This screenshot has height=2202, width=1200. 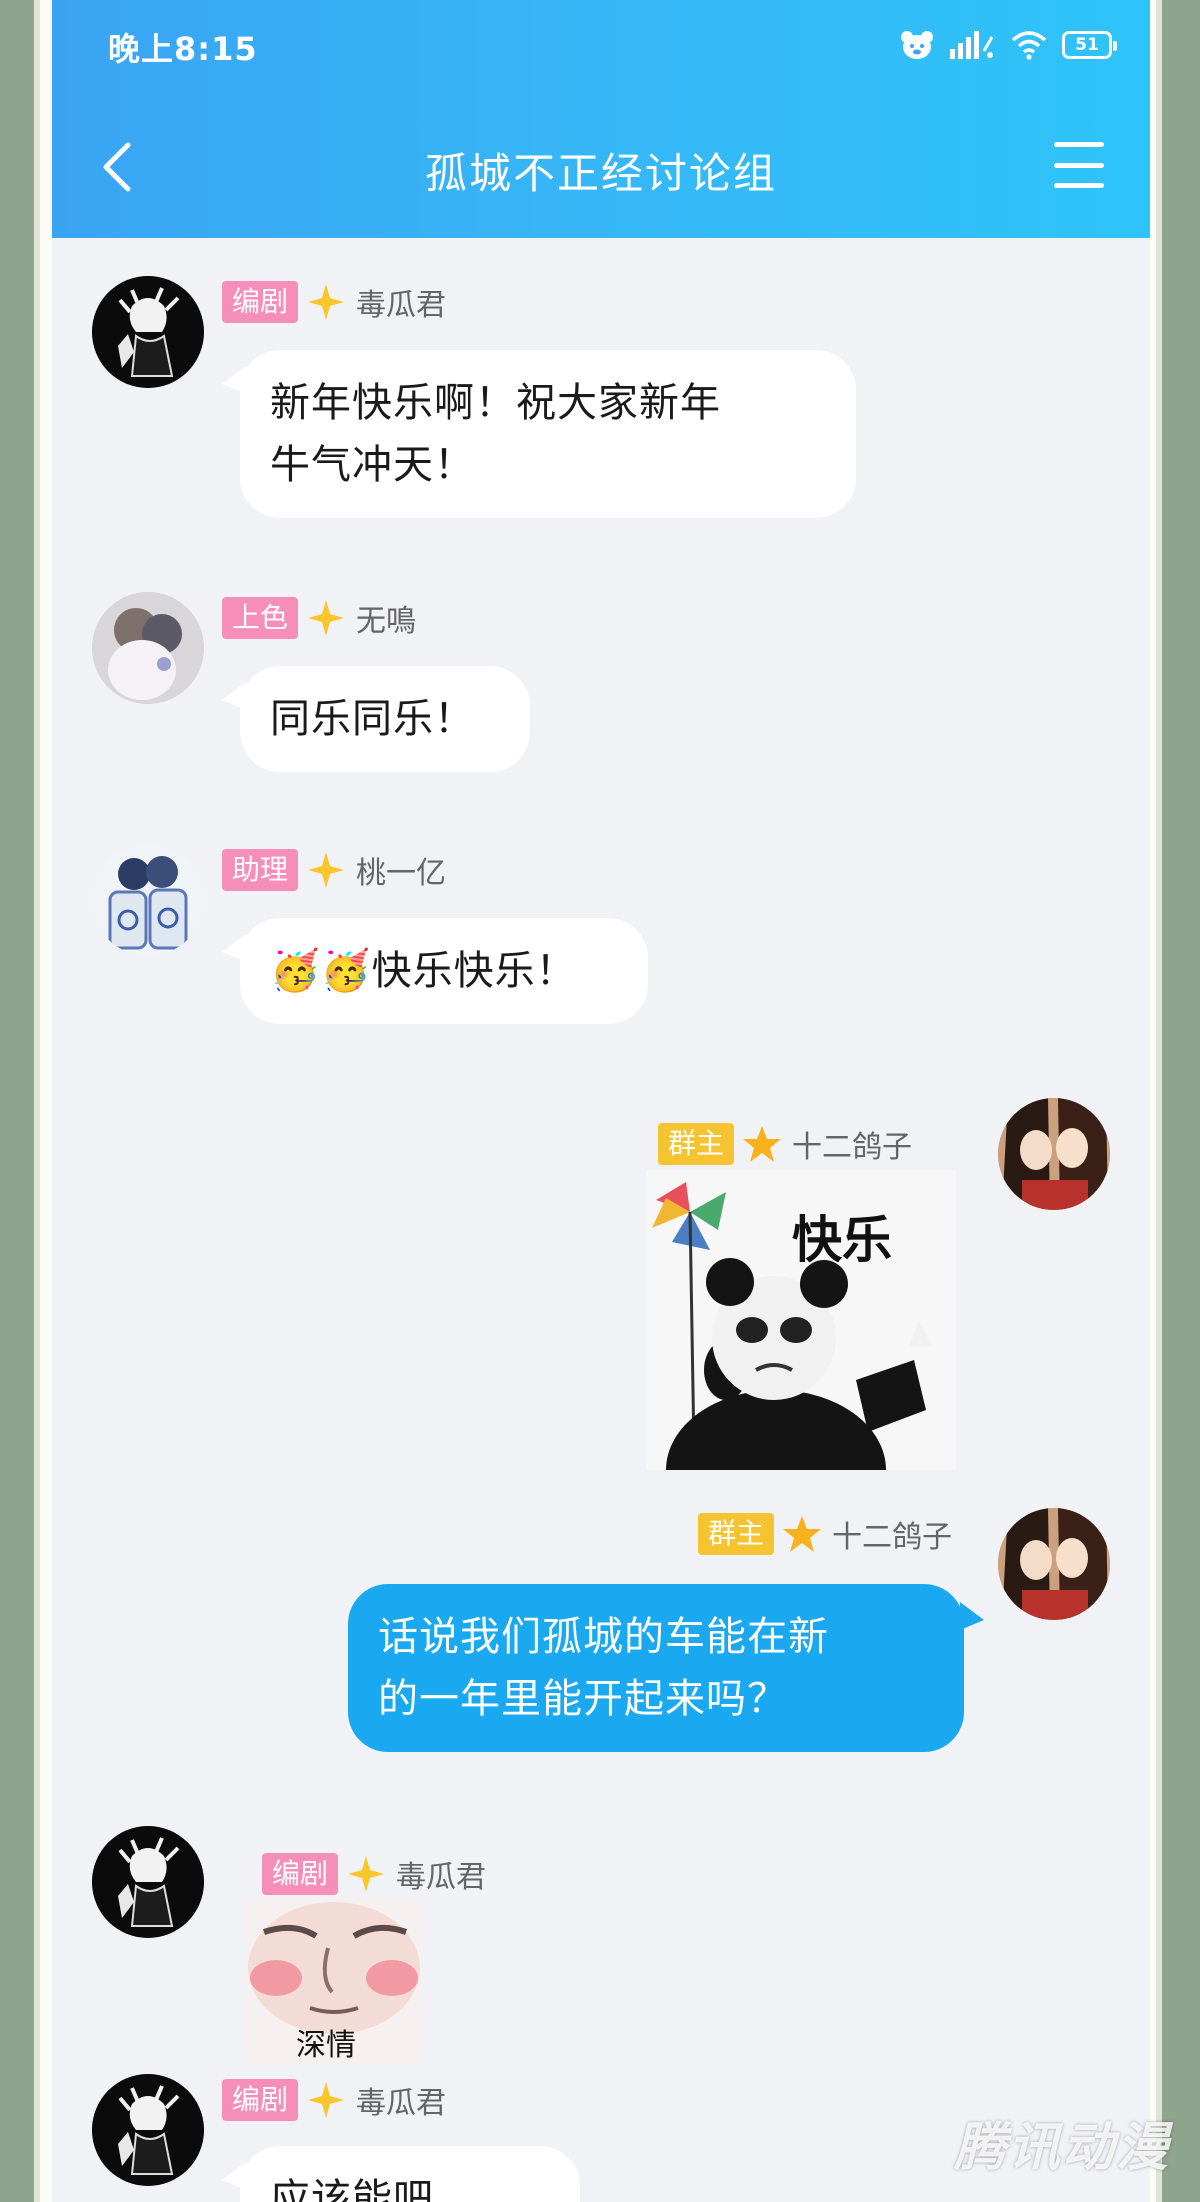 What do you see at coordinates (917, 45) in the screenshot?
I see `bear-icon` at bounding box center [917, 45].